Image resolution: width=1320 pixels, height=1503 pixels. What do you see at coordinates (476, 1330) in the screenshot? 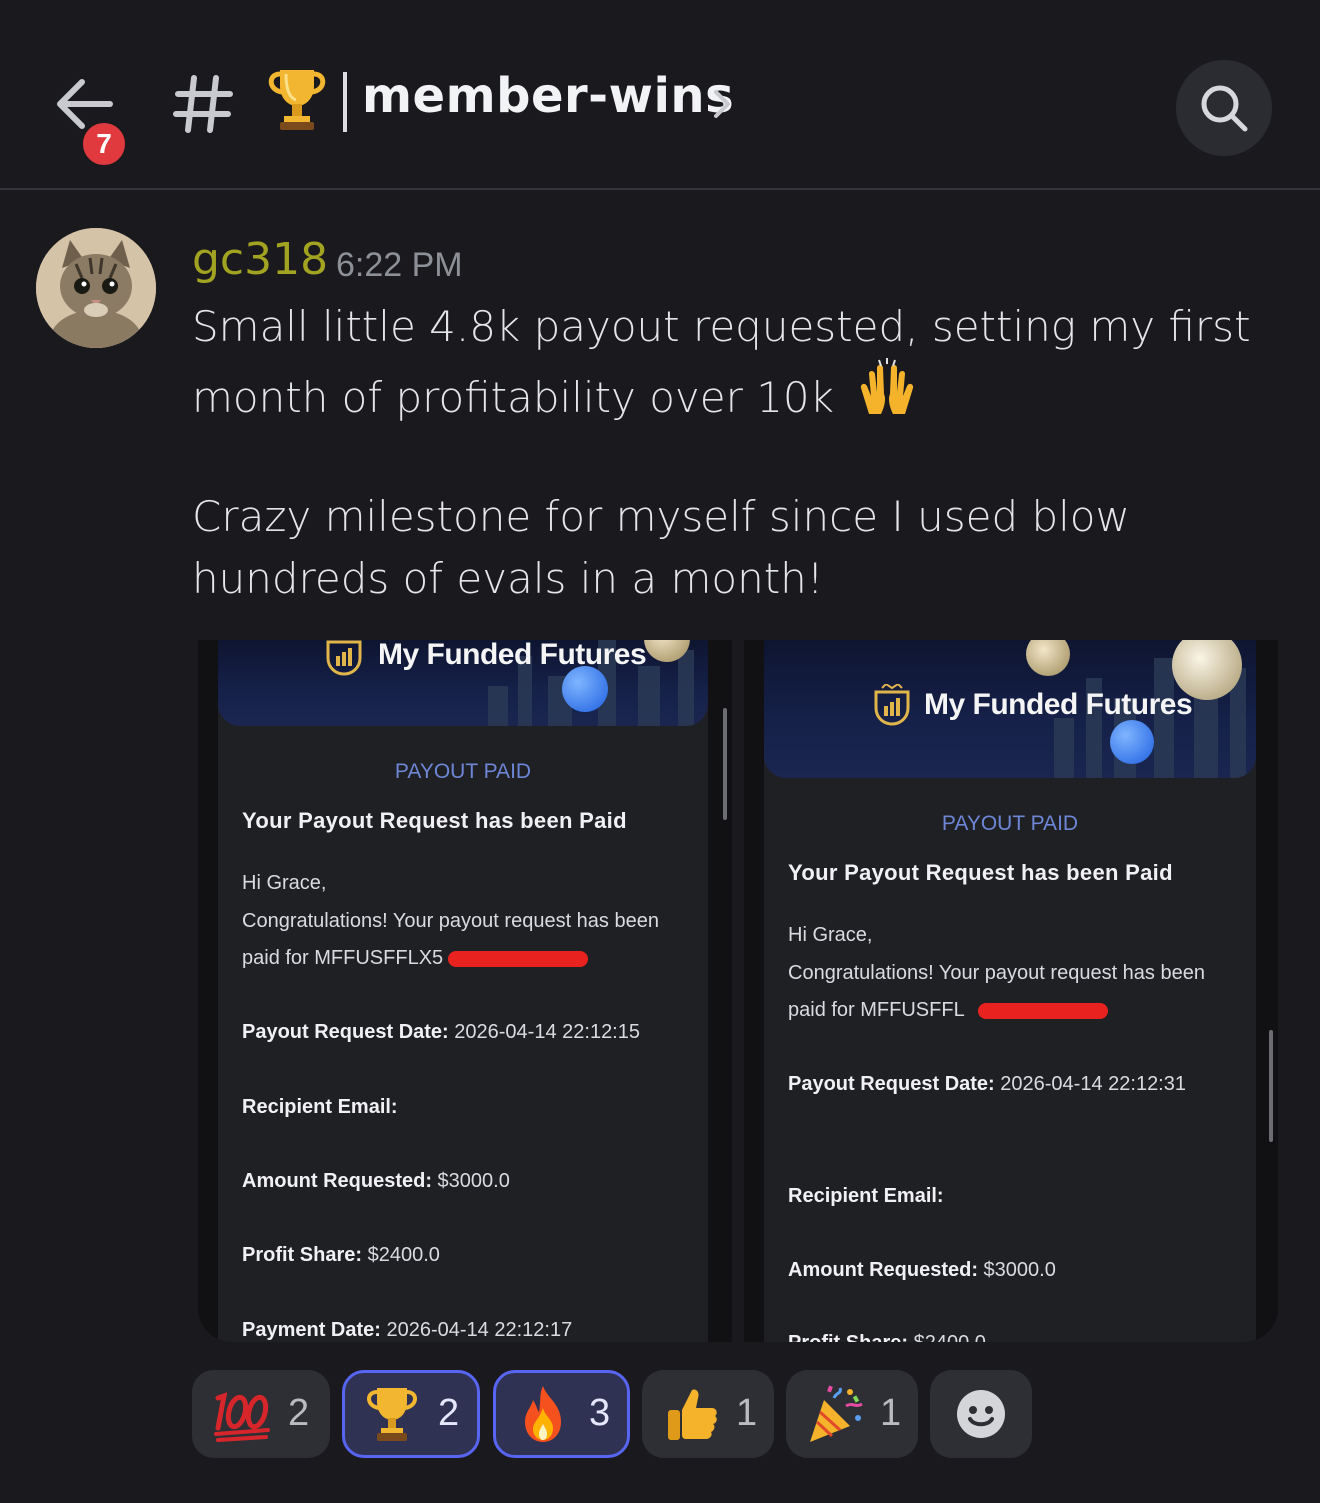
I see `field-value: 2026-04-14 22:12:17` at bounding box center [476, 1330].